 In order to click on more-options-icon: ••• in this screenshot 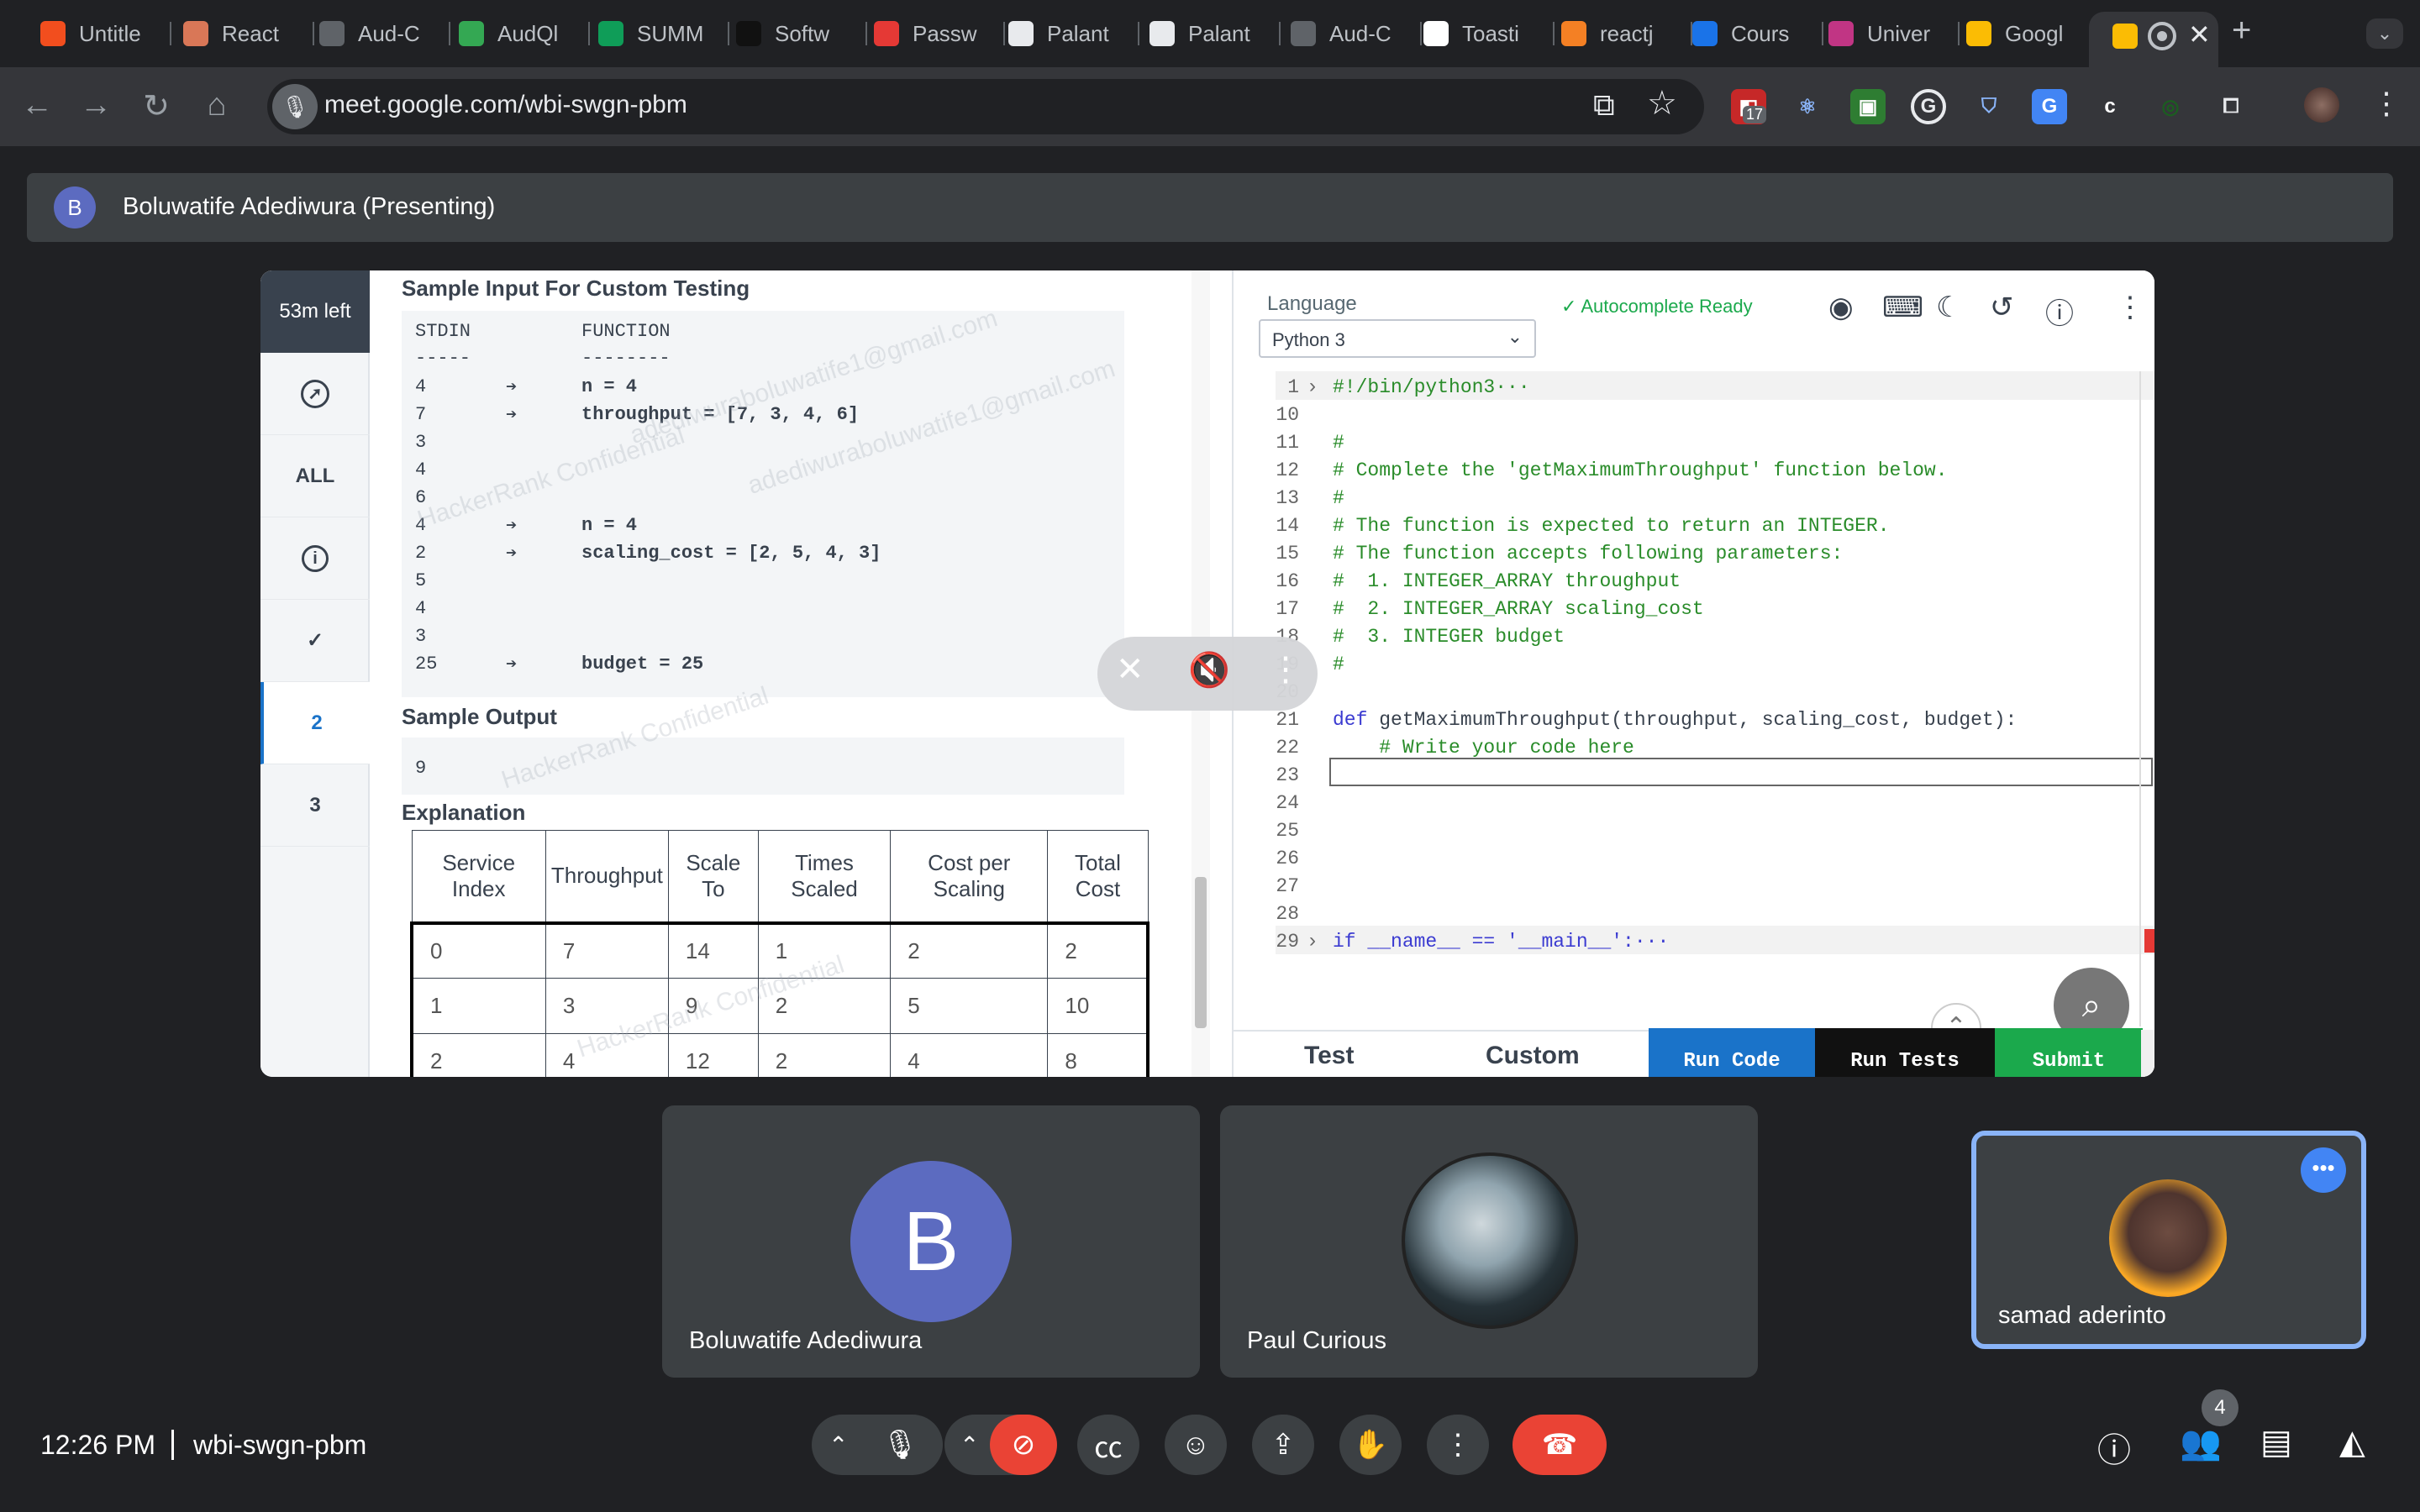, I will do `click(2324, 1170)`.